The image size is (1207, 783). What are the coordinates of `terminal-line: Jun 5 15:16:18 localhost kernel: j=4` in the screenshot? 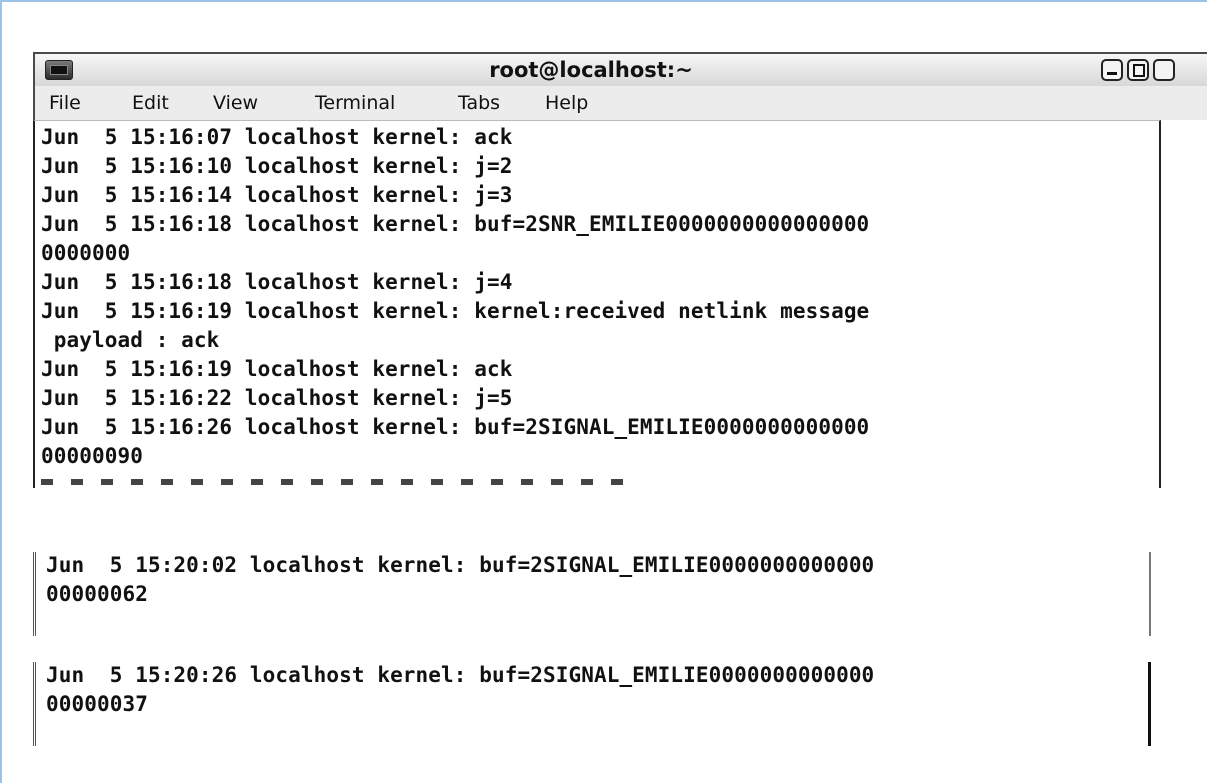 It's located at (277, 282).